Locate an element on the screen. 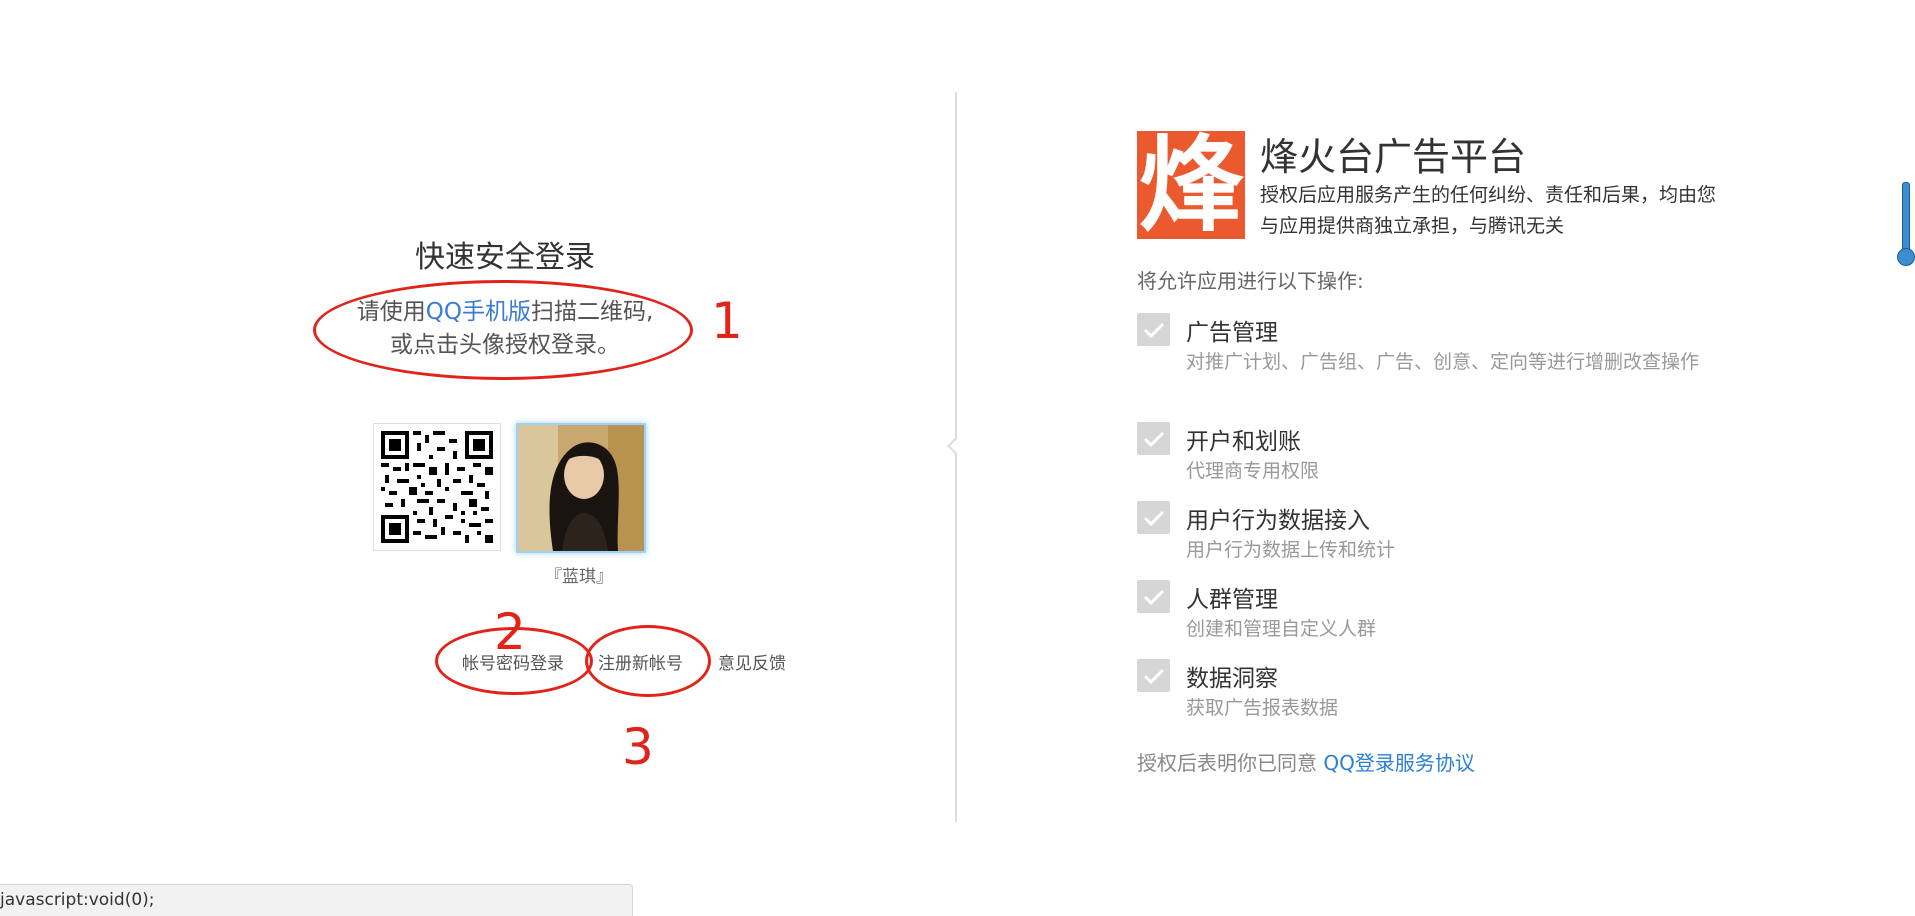  avatar-image is located at coordinates (581, 488).